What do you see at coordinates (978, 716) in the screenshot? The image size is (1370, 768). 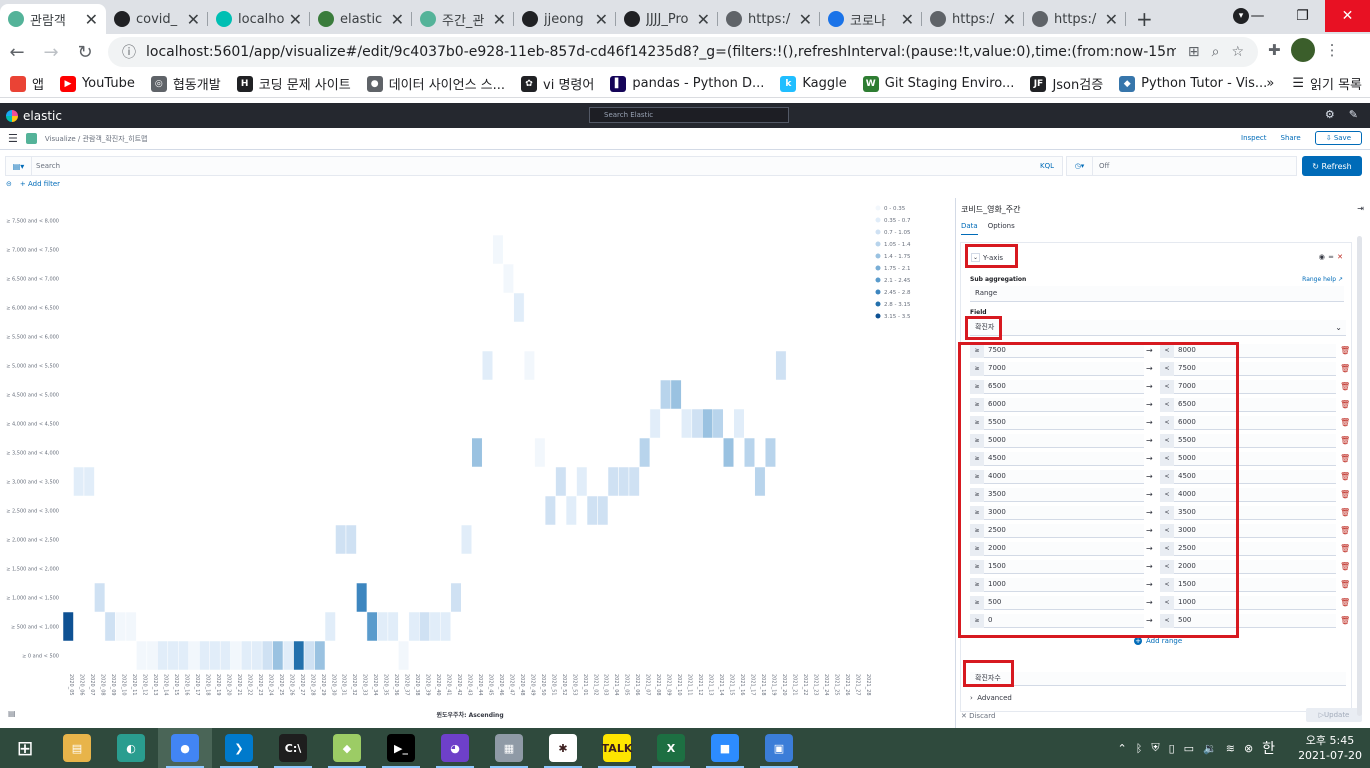 I see `discard-button: ✕ Discard` at bounding box center [978, 716].